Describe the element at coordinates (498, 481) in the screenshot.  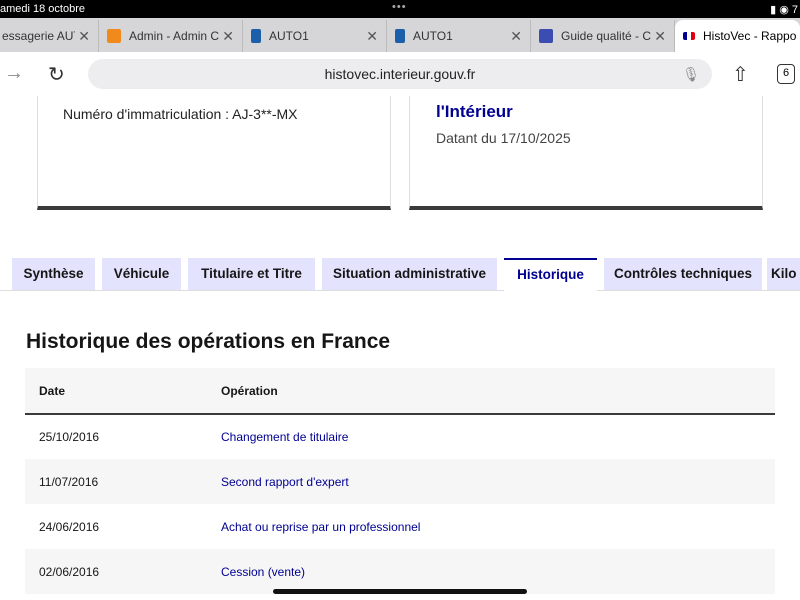
I see `operation-cell: Second rapport d'expert` at that location.